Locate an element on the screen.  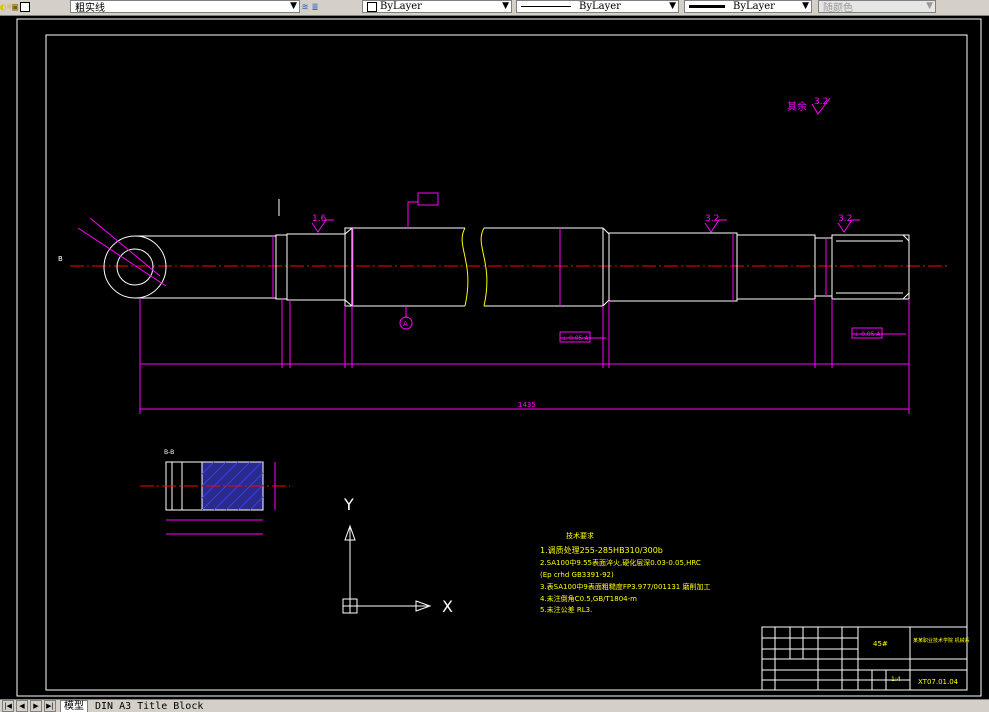
roughness-symbol-a: 1.6 is located at coordinates (322, 223).